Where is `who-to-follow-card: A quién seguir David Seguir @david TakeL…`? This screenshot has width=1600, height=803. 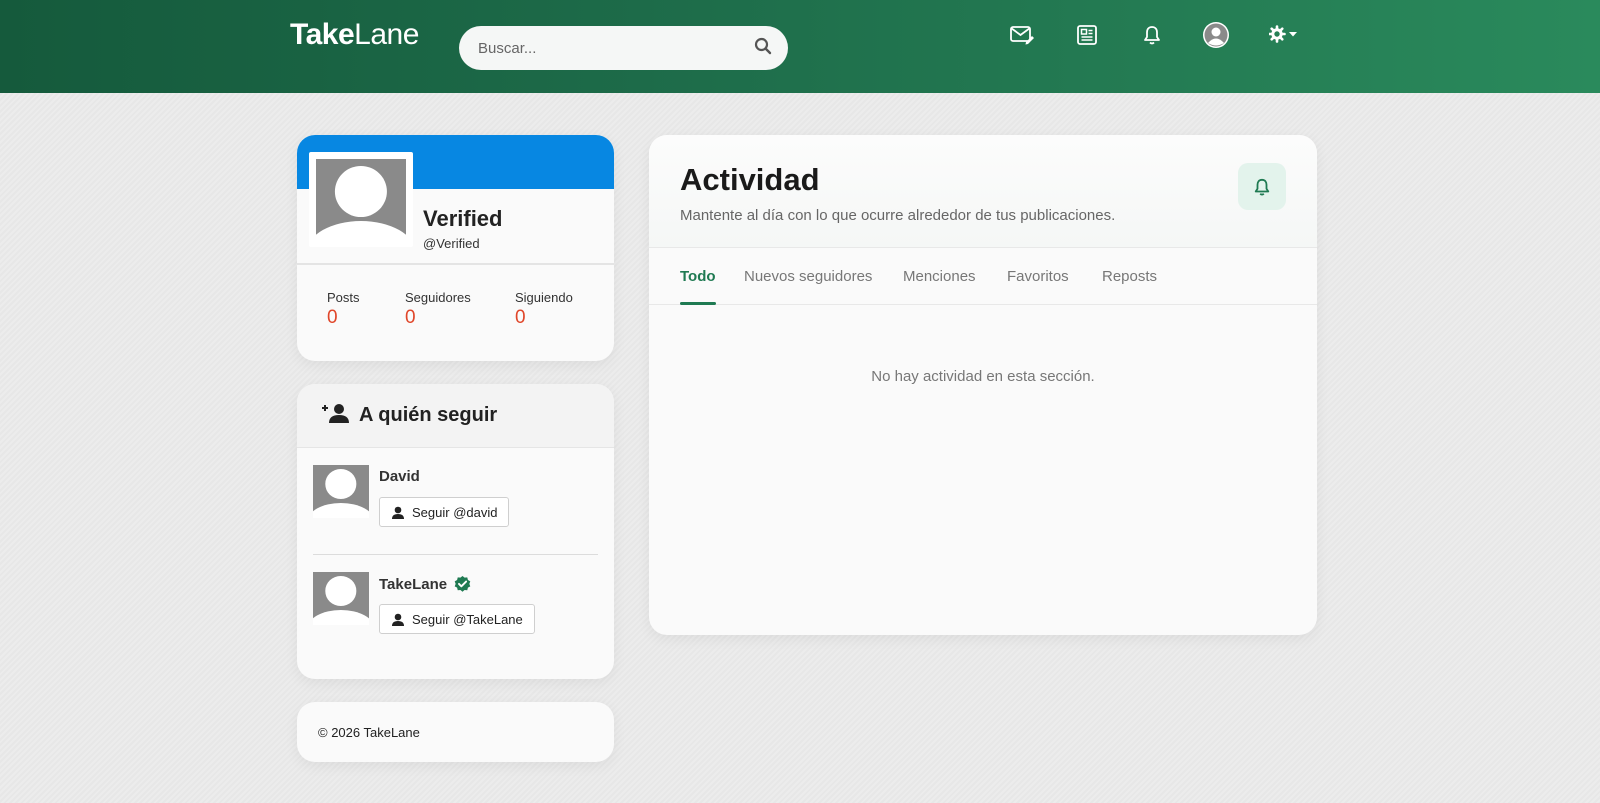 who-to-follow-card: A quién seguir David Seguir @david TakeL… is located at coordinates (455, 531).